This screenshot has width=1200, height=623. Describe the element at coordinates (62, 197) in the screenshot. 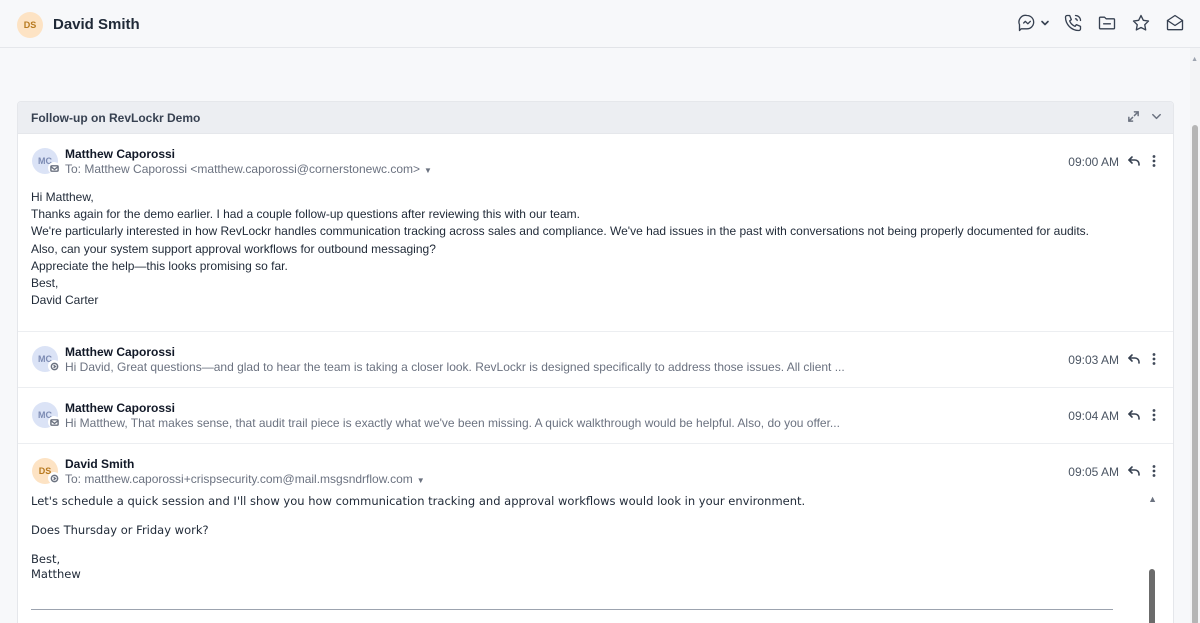

I see `body-line: Hi Matthew,` at that location.